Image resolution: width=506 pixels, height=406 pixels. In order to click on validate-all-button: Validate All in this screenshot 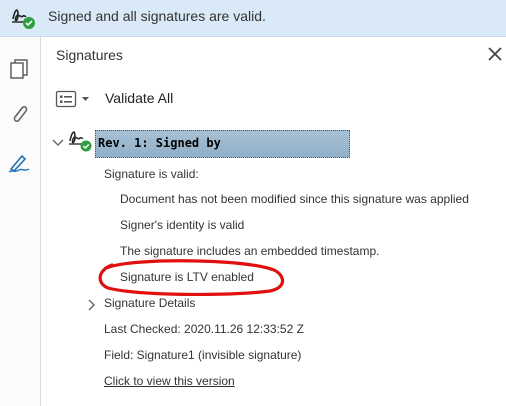, I will do `click(139, 98)`.